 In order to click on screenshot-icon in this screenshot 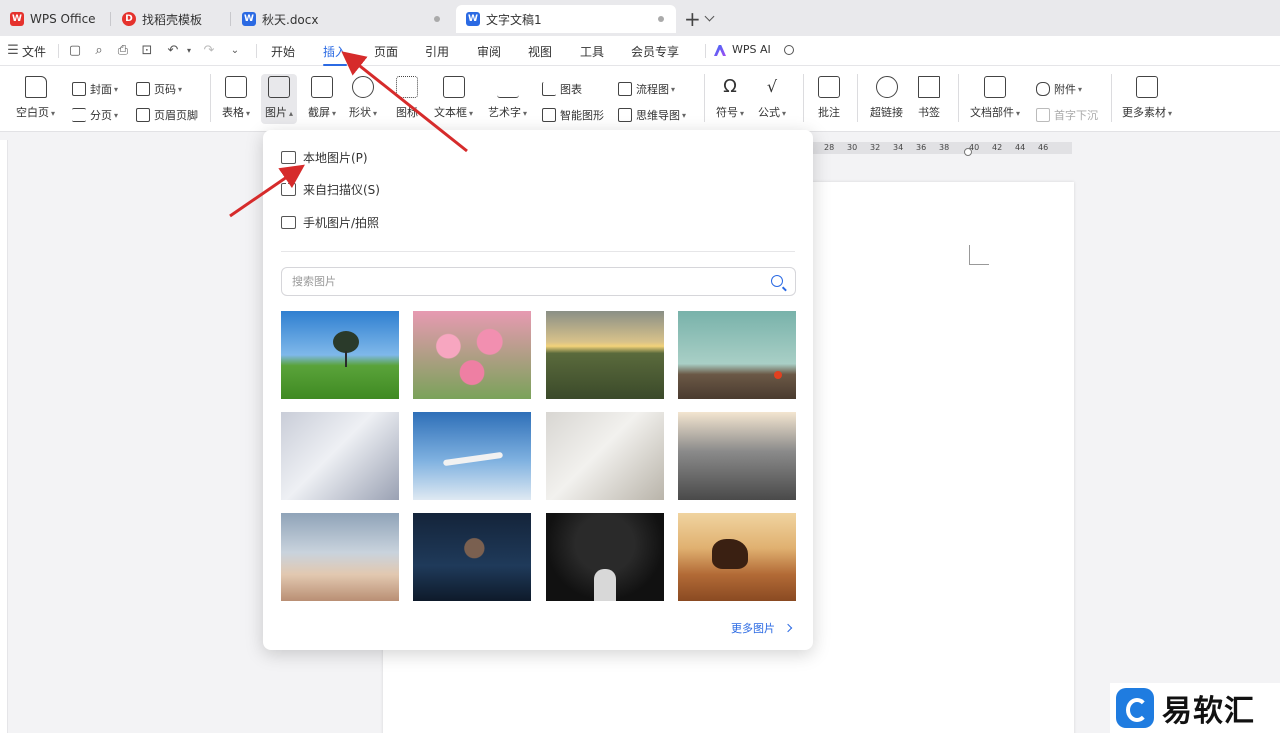, I will do `click(322, 87)`.